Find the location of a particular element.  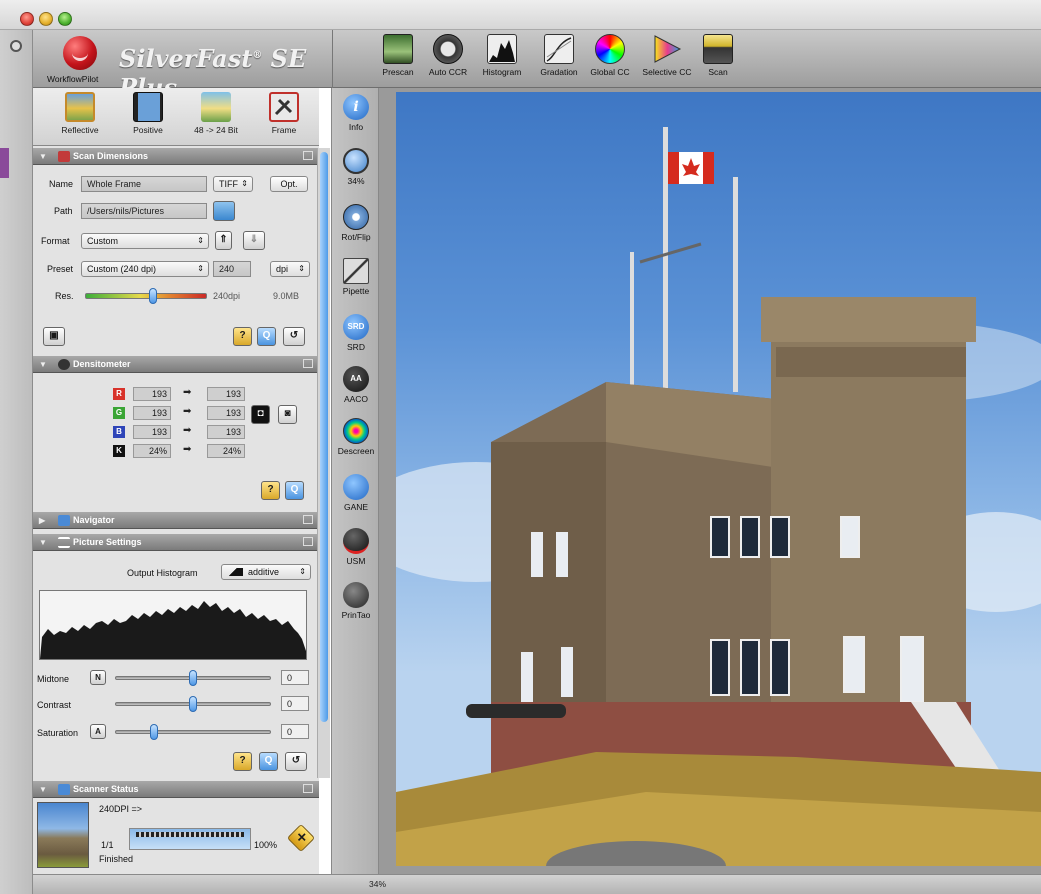

resolution-slider-thumb is located at coordinates (153, 296).